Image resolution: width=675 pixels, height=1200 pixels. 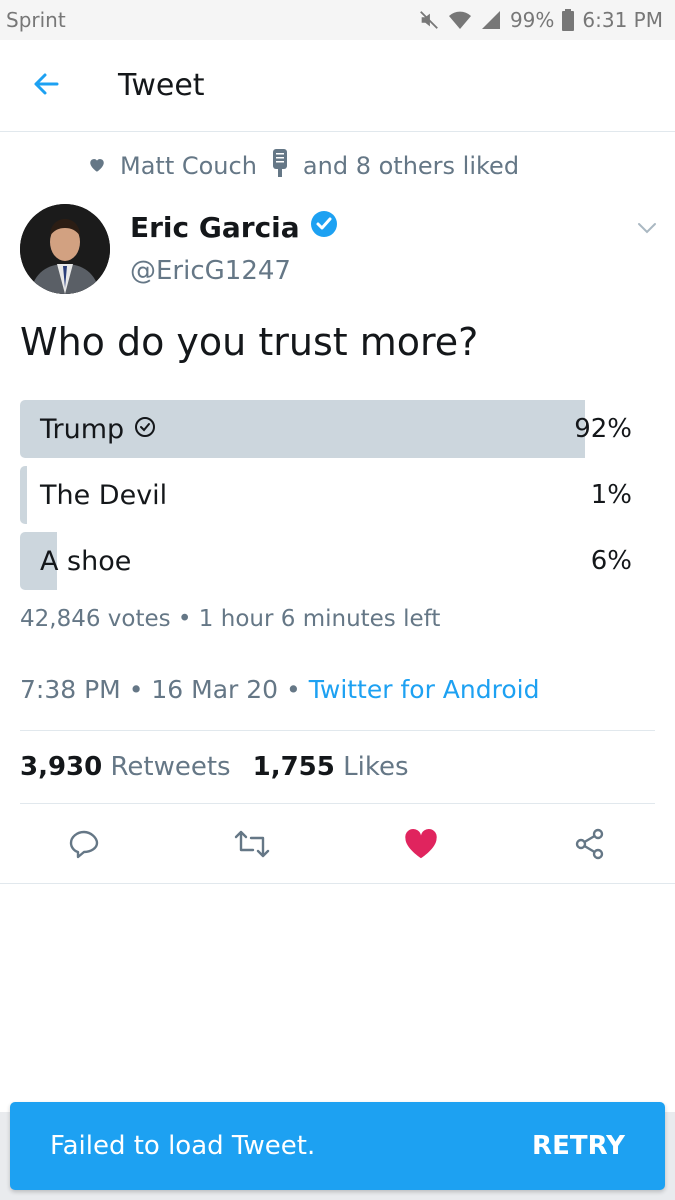 I want to click on retweets-label: Retweets, so click(x=170, y=767).